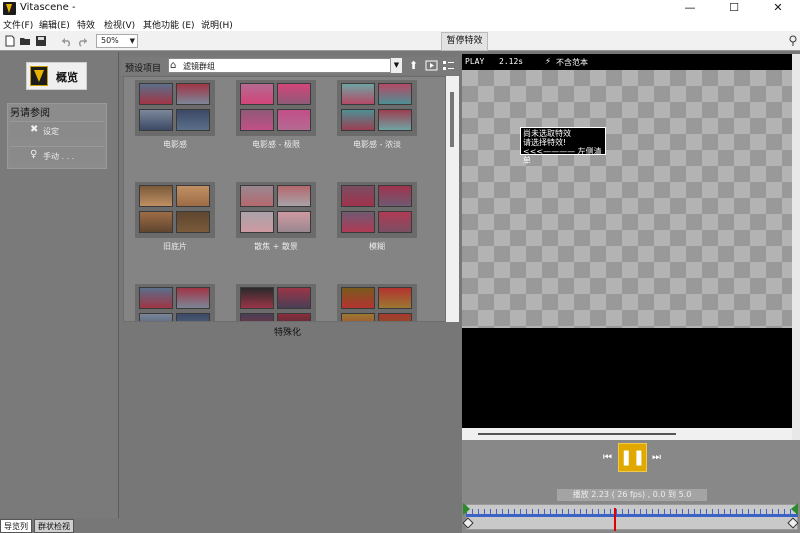 Image resolution: width=800 pixels, height=533 pixels. Describe the element at coordinates (413, 65) in the screenshot. I see `up-arrow-icon: ⬆` at that location.